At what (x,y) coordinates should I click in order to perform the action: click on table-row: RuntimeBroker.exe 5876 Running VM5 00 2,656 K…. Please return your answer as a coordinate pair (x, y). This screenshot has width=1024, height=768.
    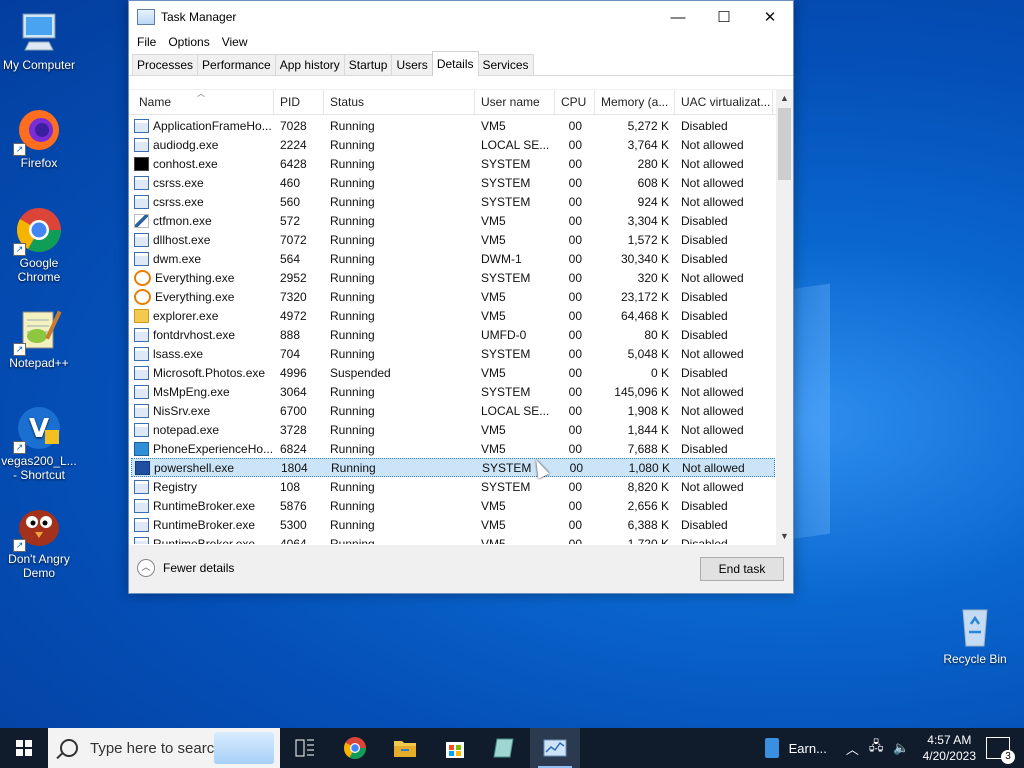
    Looking at the image, I should click on (453, 505).